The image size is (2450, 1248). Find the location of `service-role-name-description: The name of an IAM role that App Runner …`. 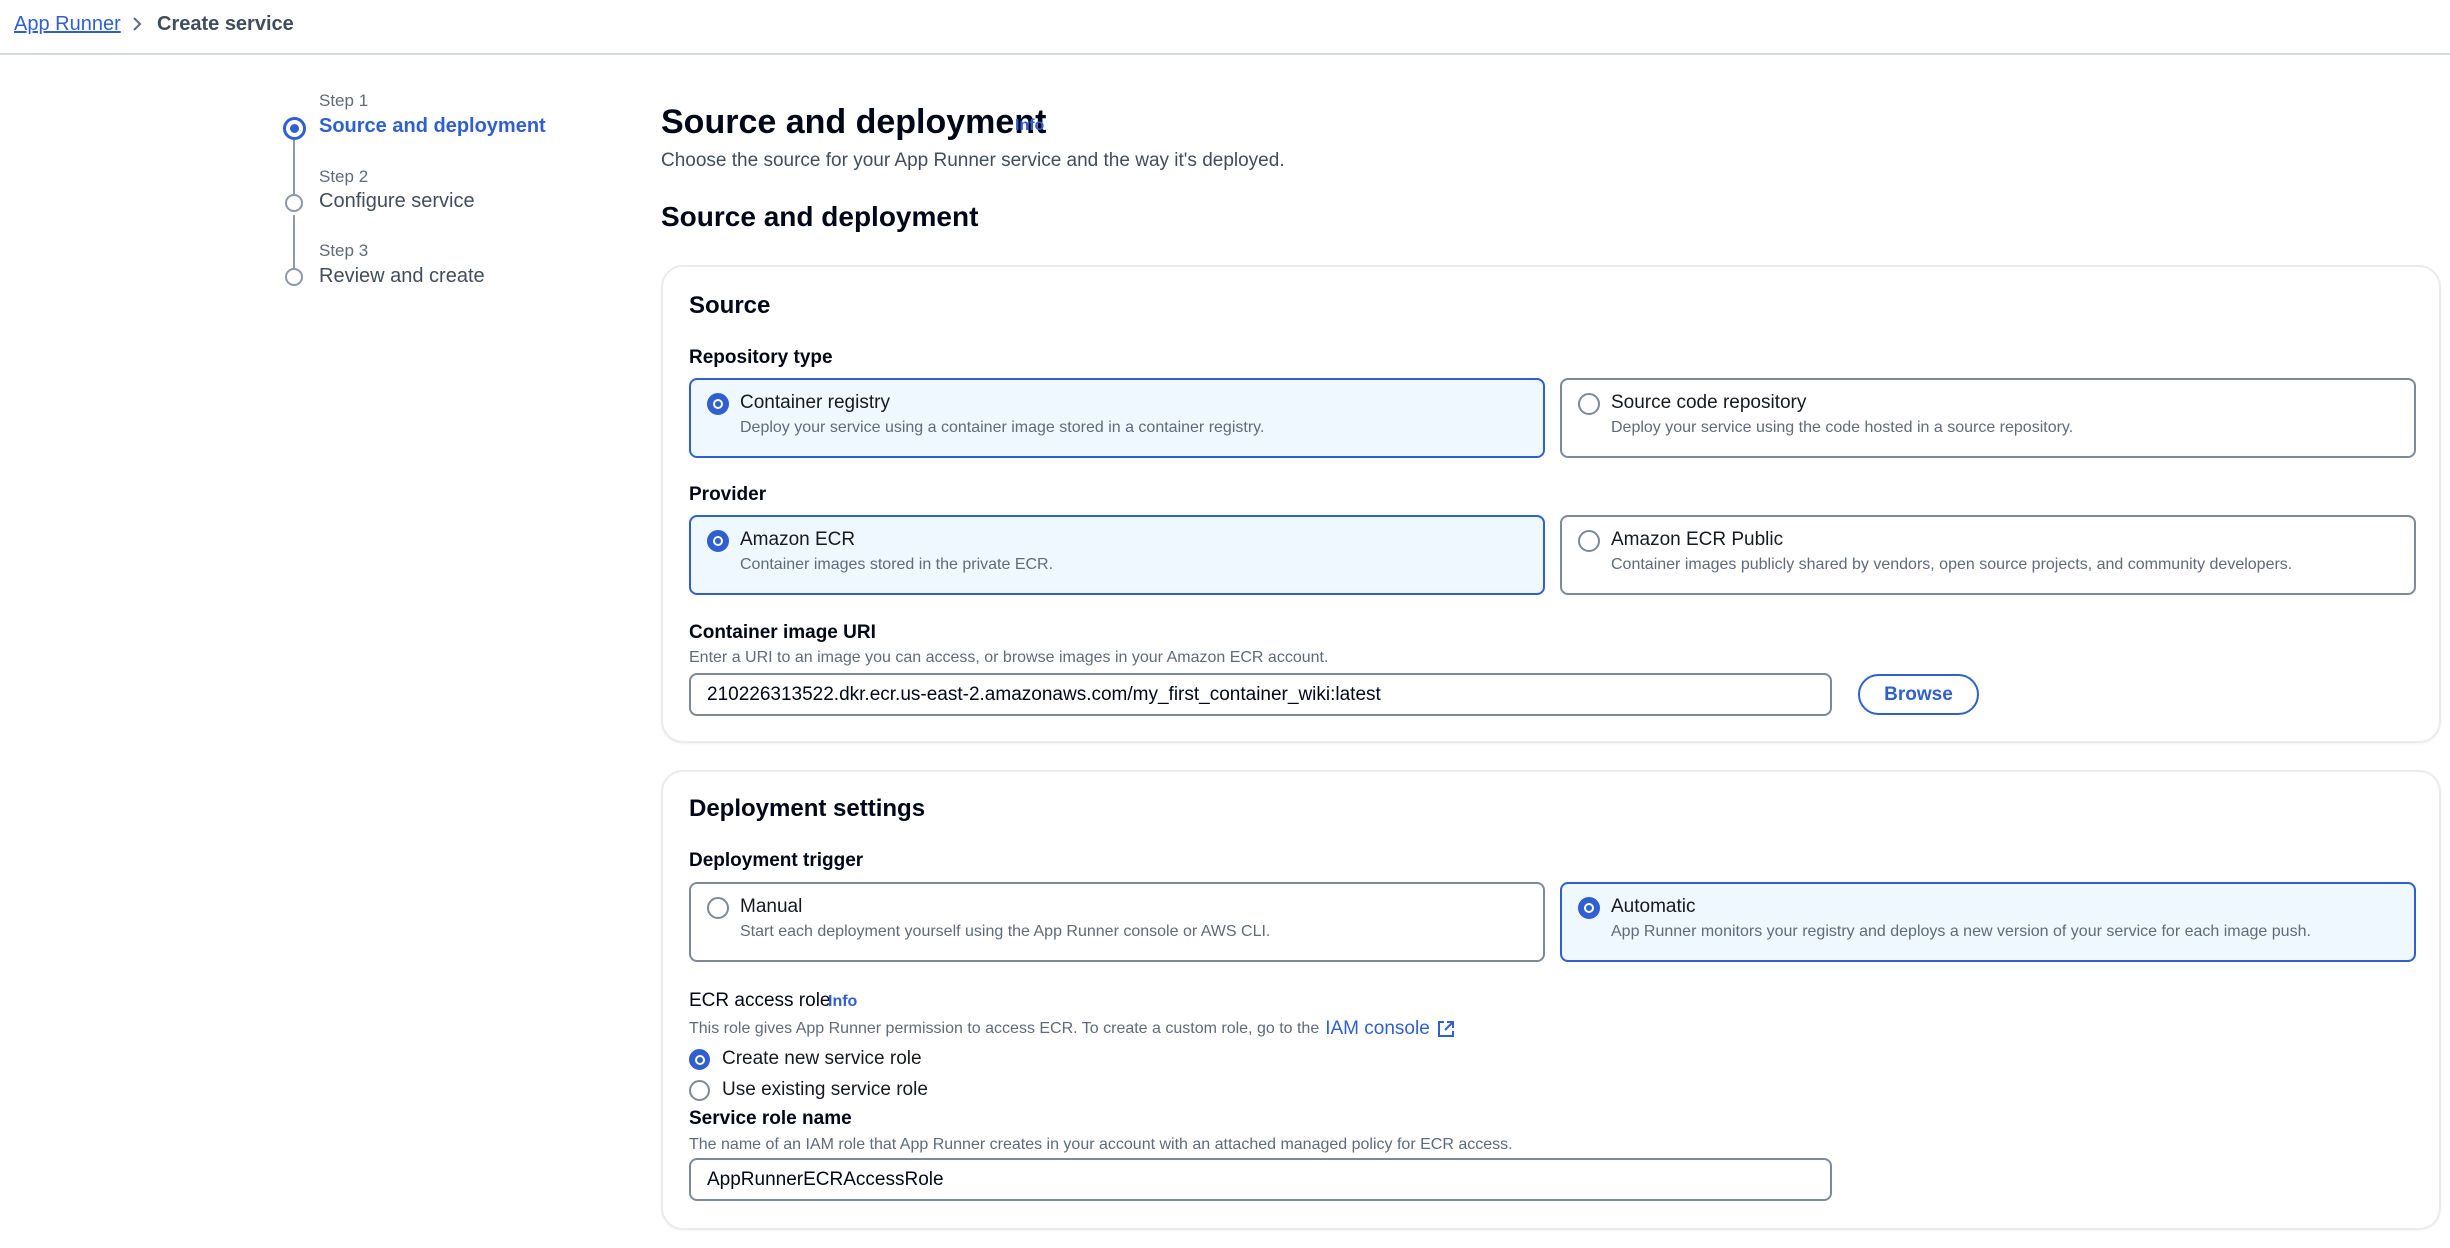

service-role-name-description: The name of an IAM role that App Runner … is located at coordinates (1101, 1144).